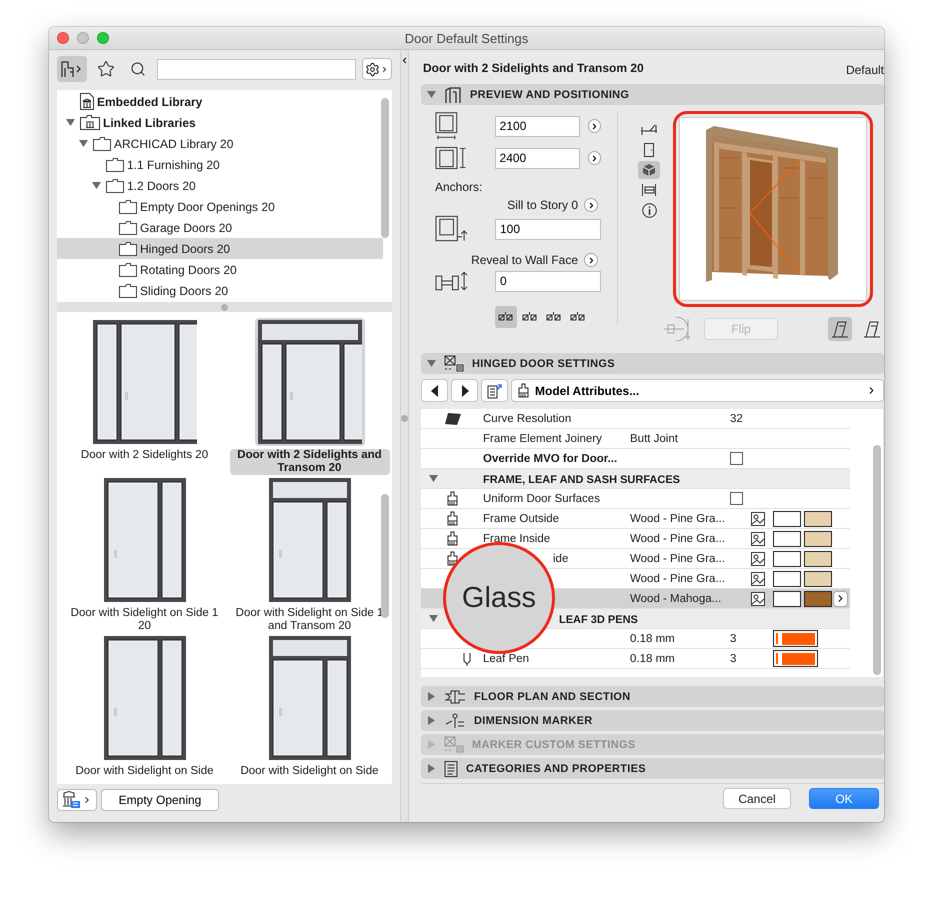 Image resolution: width=932 pixels, height=897 pixels. What do you see at coordinates (537, 158) in the screenshot?
I see `height-field: 2400` at bounding box center [537, 158].